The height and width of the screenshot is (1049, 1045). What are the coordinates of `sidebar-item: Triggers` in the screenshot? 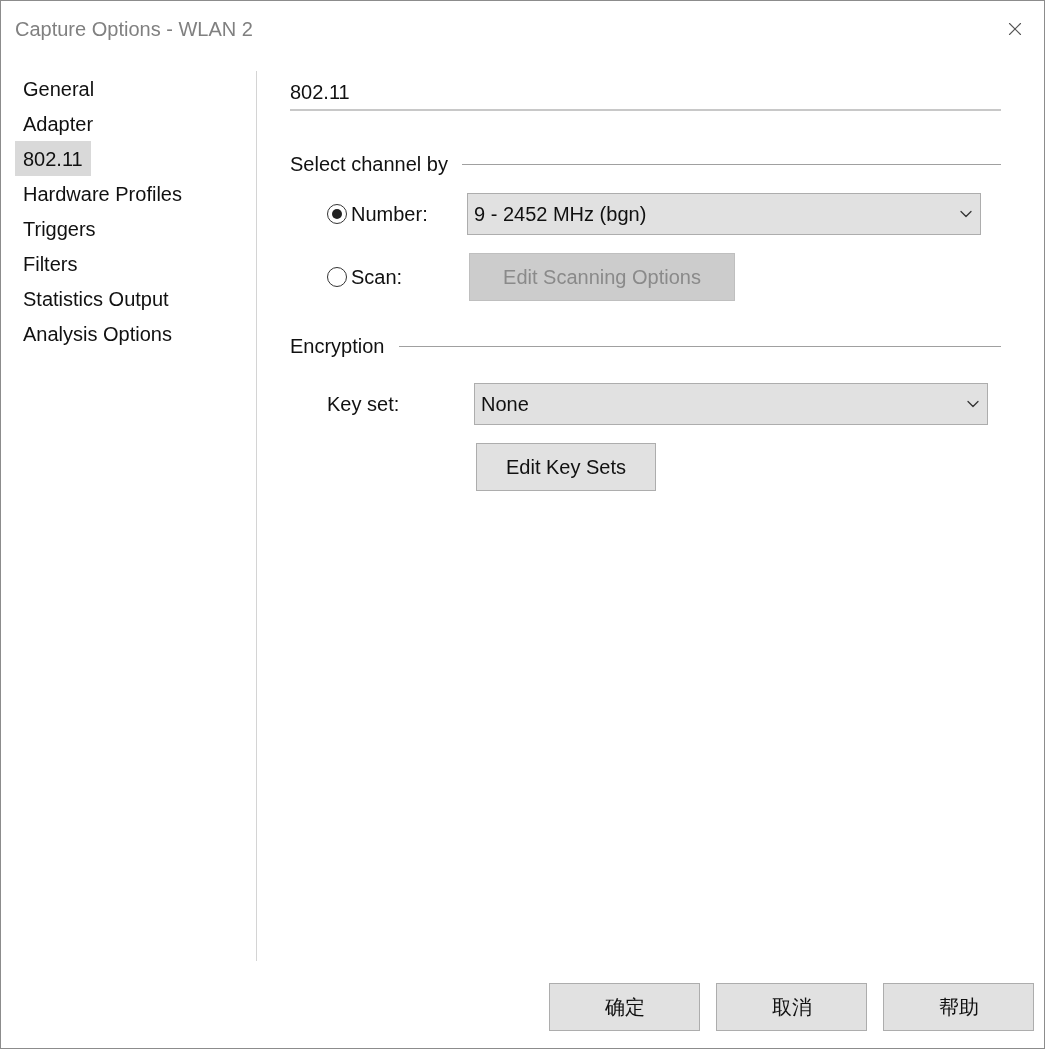 It's located at (59, 228).